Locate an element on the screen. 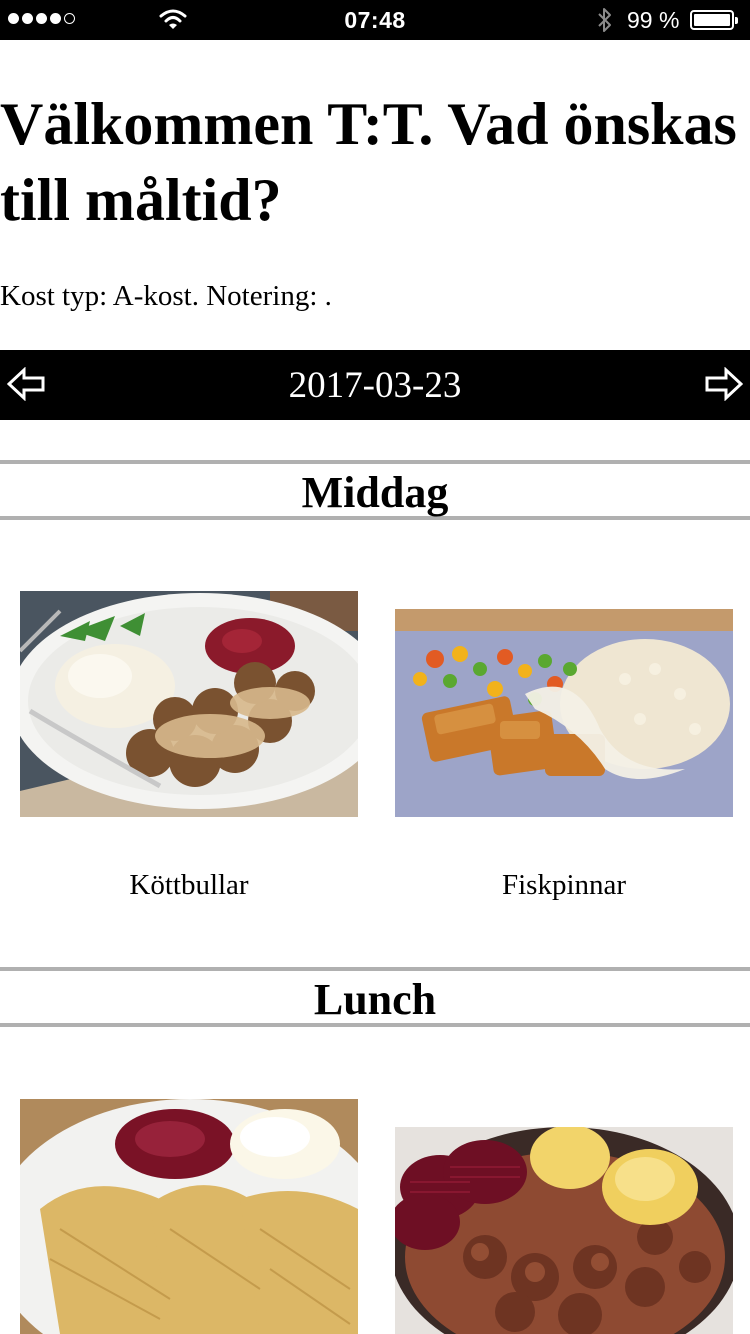 The width and height of the screenshot is (750, 1334). meal-card-pancakes is located at coordinates (189, 1216).